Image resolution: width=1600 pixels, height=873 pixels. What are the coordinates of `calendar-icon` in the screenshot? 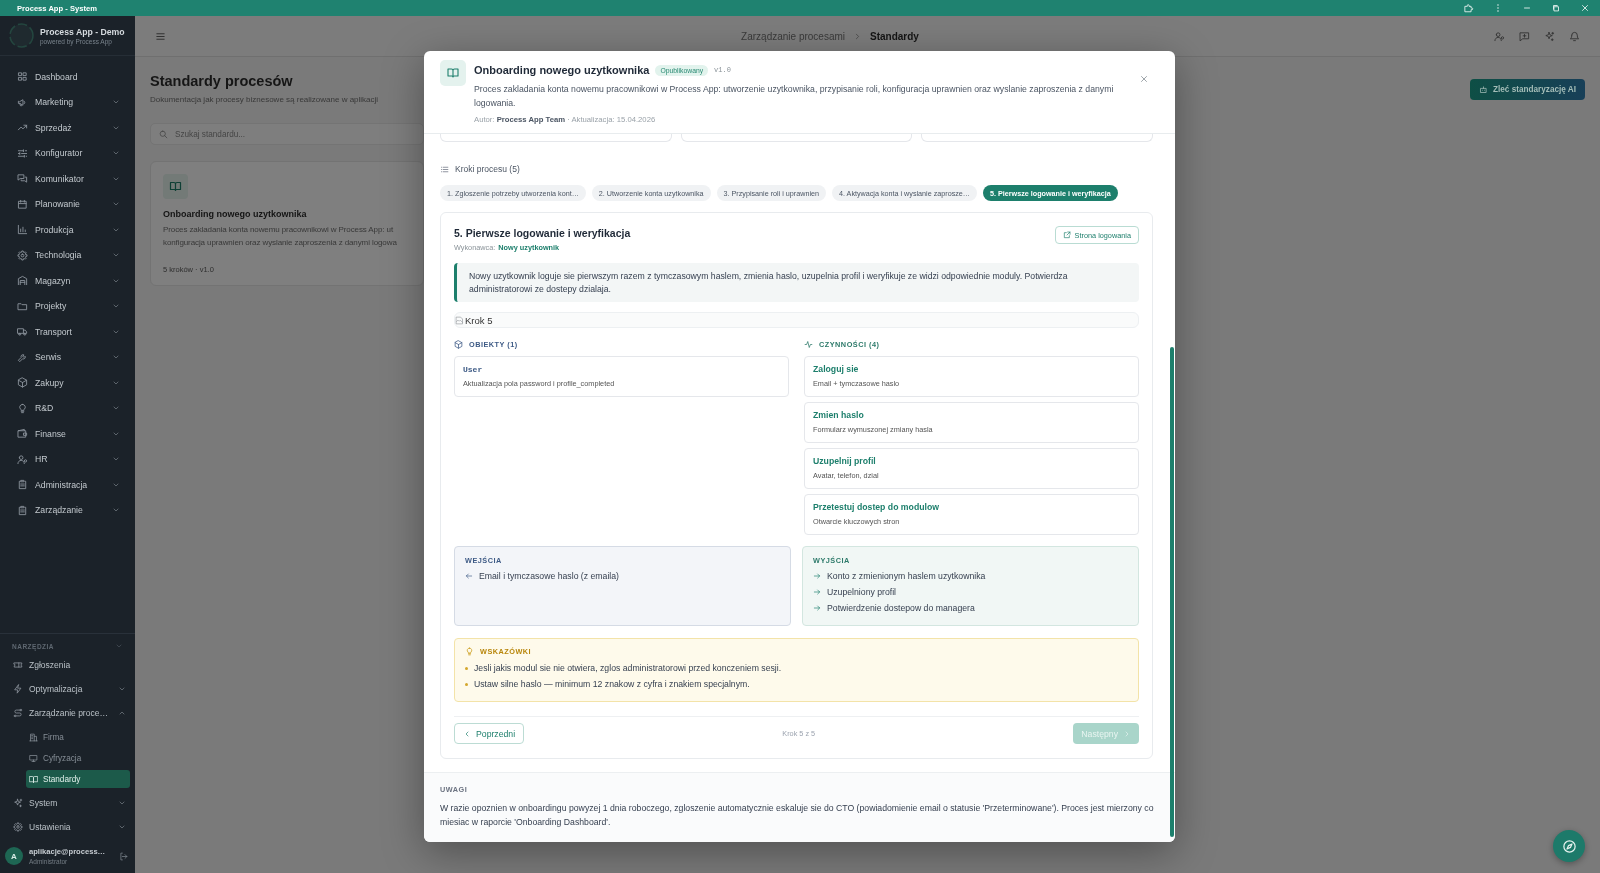 It's located at (22, 204).